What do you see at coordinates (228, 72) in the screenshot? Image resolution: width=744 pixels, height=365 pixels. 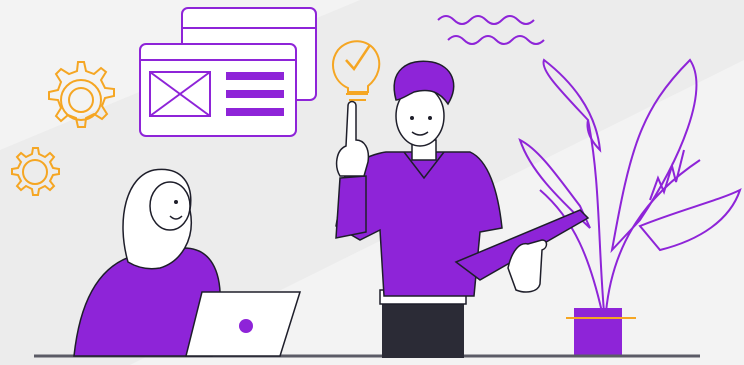 I see `wireframe-window-icon` at bounding box center [228, 72].